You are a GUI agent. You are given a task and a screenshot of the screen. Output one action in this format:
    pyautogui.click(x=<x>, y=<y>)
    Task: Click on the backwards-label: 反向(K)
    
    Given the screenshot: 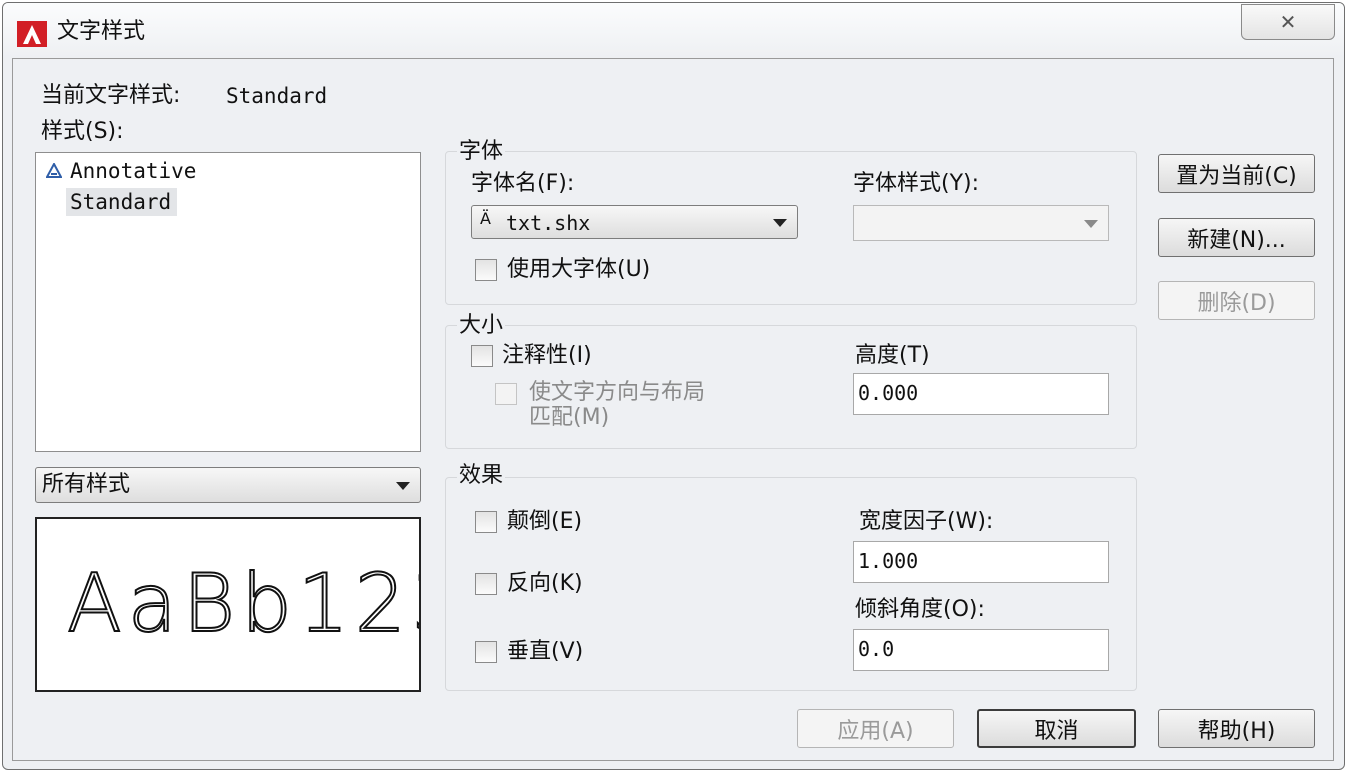 What is the action you would take?
    pyautogui.click(x=545, y=583)
    